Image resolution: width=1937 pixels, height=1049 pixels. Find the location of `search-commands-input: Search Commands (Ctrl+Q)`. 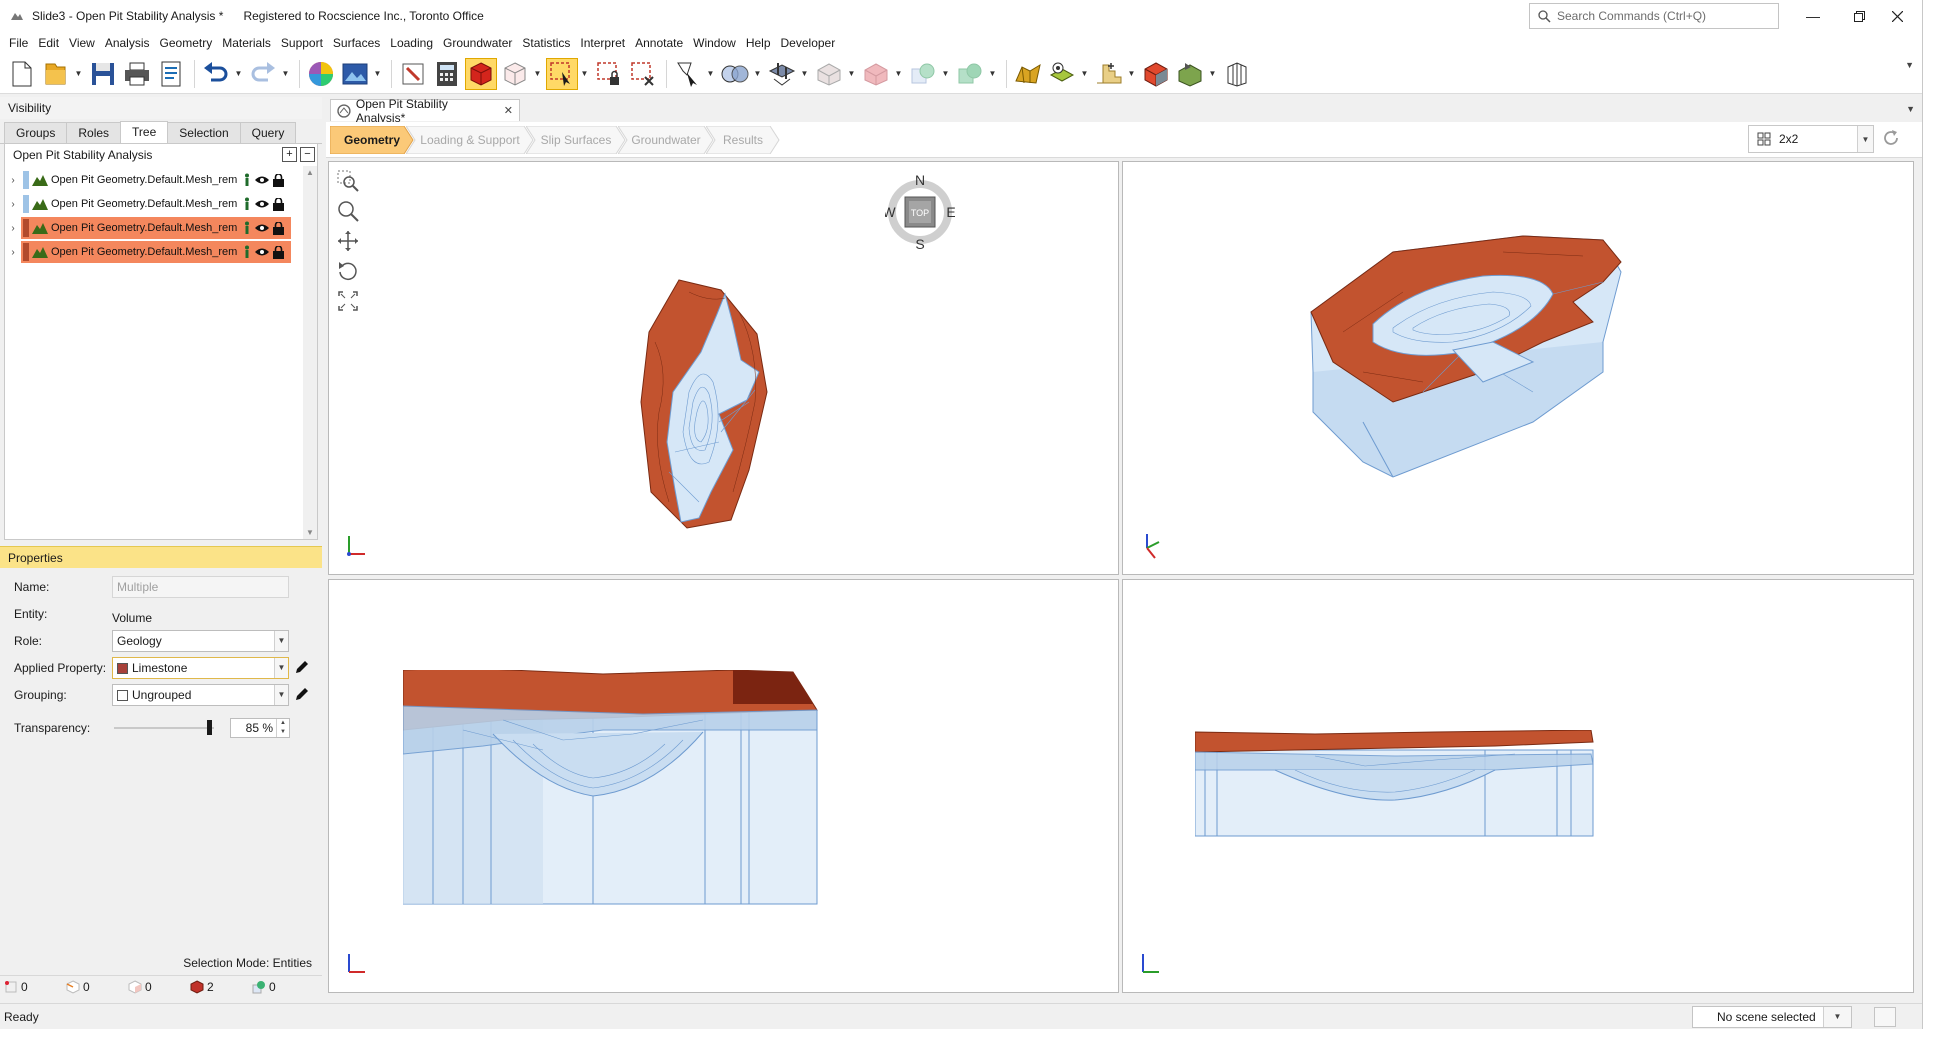

search-commands-input: Search Commands (Ctrl+Q) is located at coordinates (1654, 16).